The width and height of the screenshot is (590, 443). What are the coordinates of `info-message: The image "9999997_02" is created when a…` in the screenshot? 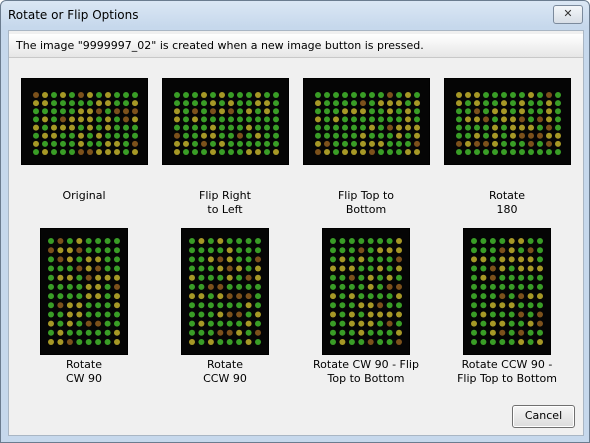 It's located at (220, 45).